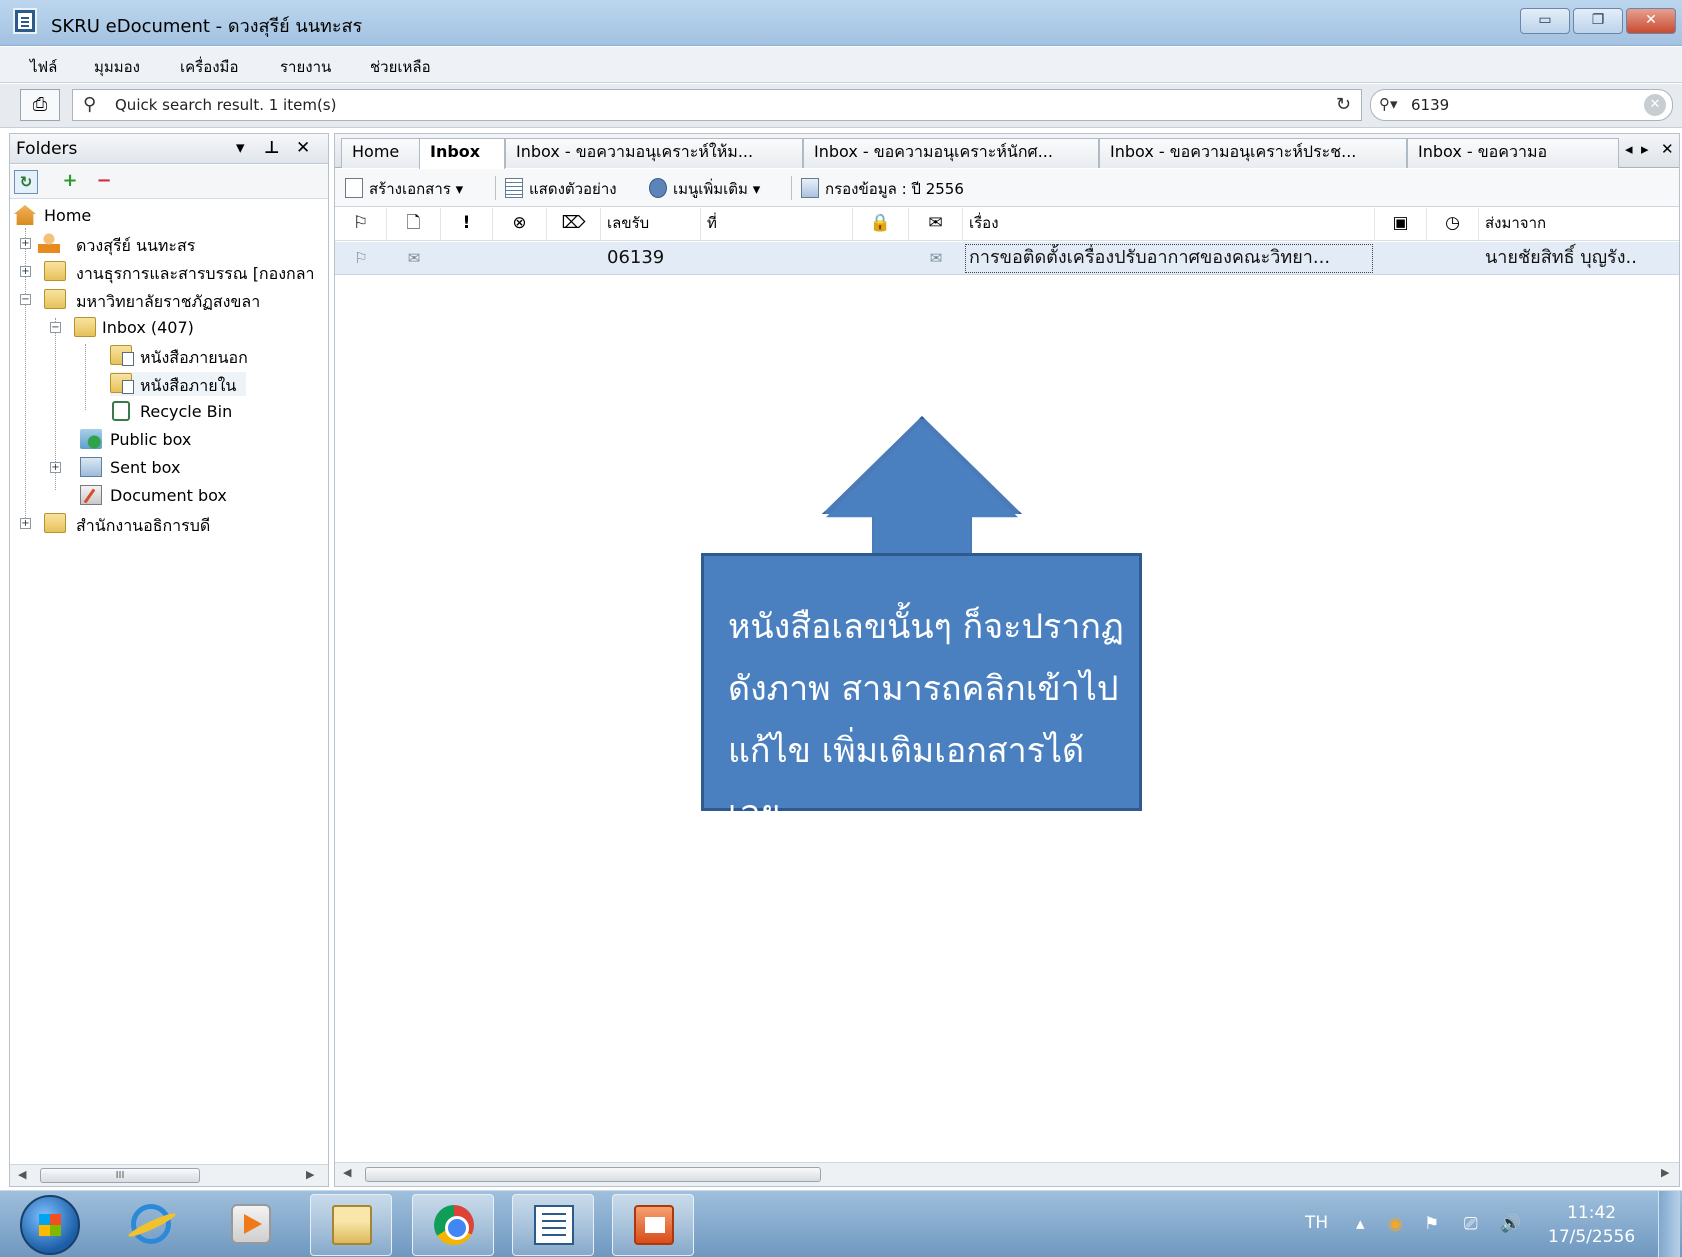 This screenshot has width=1682, height=1257. Describe the element at coordinates (881, 224) in the screenshot. I see `lock-column-icon: 🔒` at that location.